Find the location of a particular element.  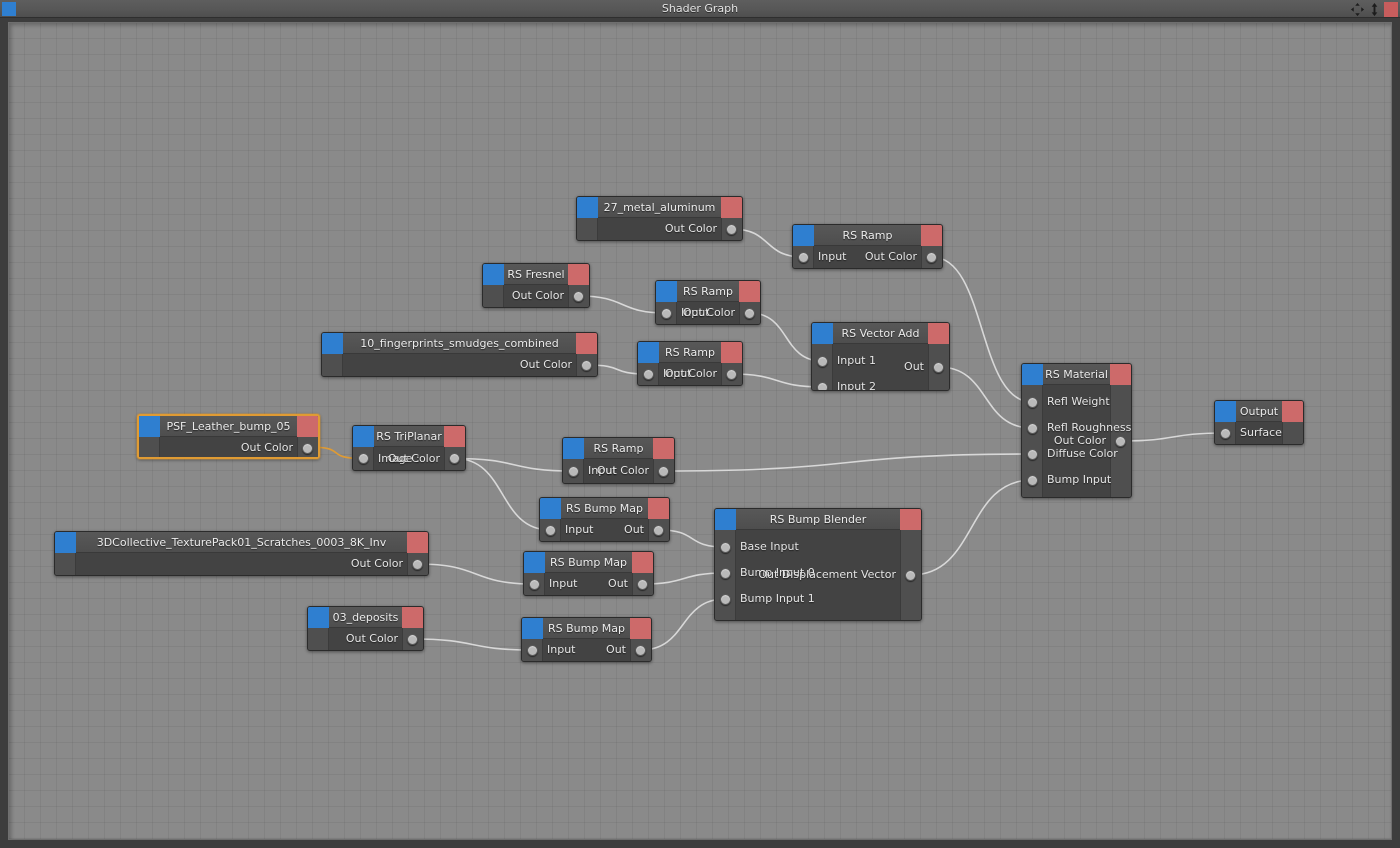

node-header: RS Bump Blender is located at coordinates (818, 519).